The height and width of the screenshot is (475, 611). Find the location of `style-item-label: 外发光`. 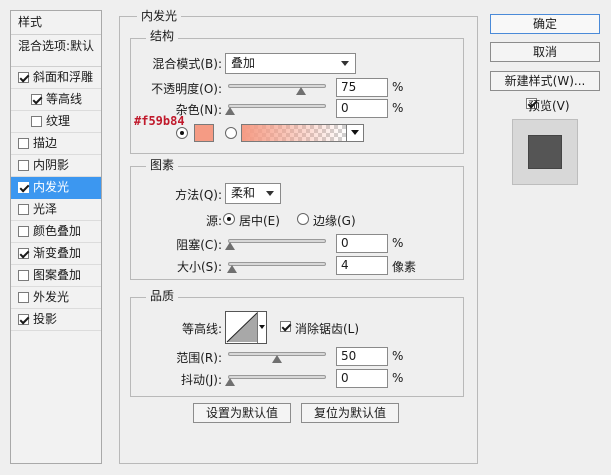

style-item-label: 外发光 is located at coordinates (51, 297).